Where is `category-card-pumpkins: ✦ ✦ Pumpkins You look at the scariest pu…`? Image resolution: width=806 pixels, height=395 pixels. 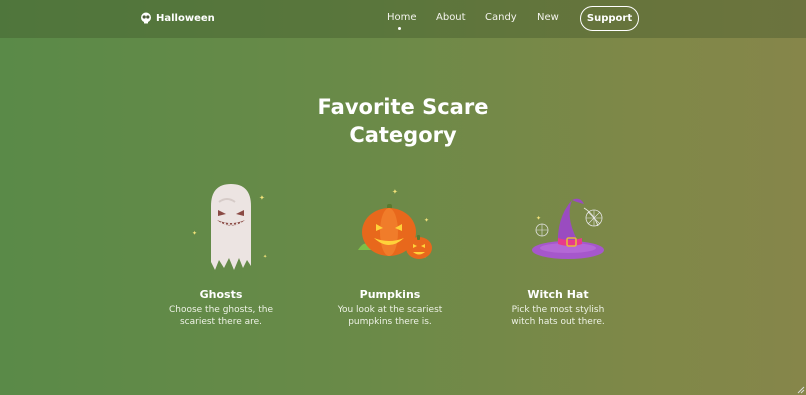 category-card-pumpkins: ✦ ✦ Pumpkins You look at the scariest pu… is located at coordinates (390, 252).